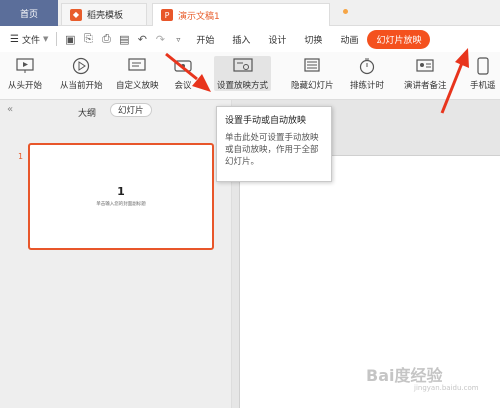 The height and width of the screenshot is (408, 500). Describe the element at coordinates (81, 86) in the screenshot. I see `play-from-current-label: 从当前开始` at that location.